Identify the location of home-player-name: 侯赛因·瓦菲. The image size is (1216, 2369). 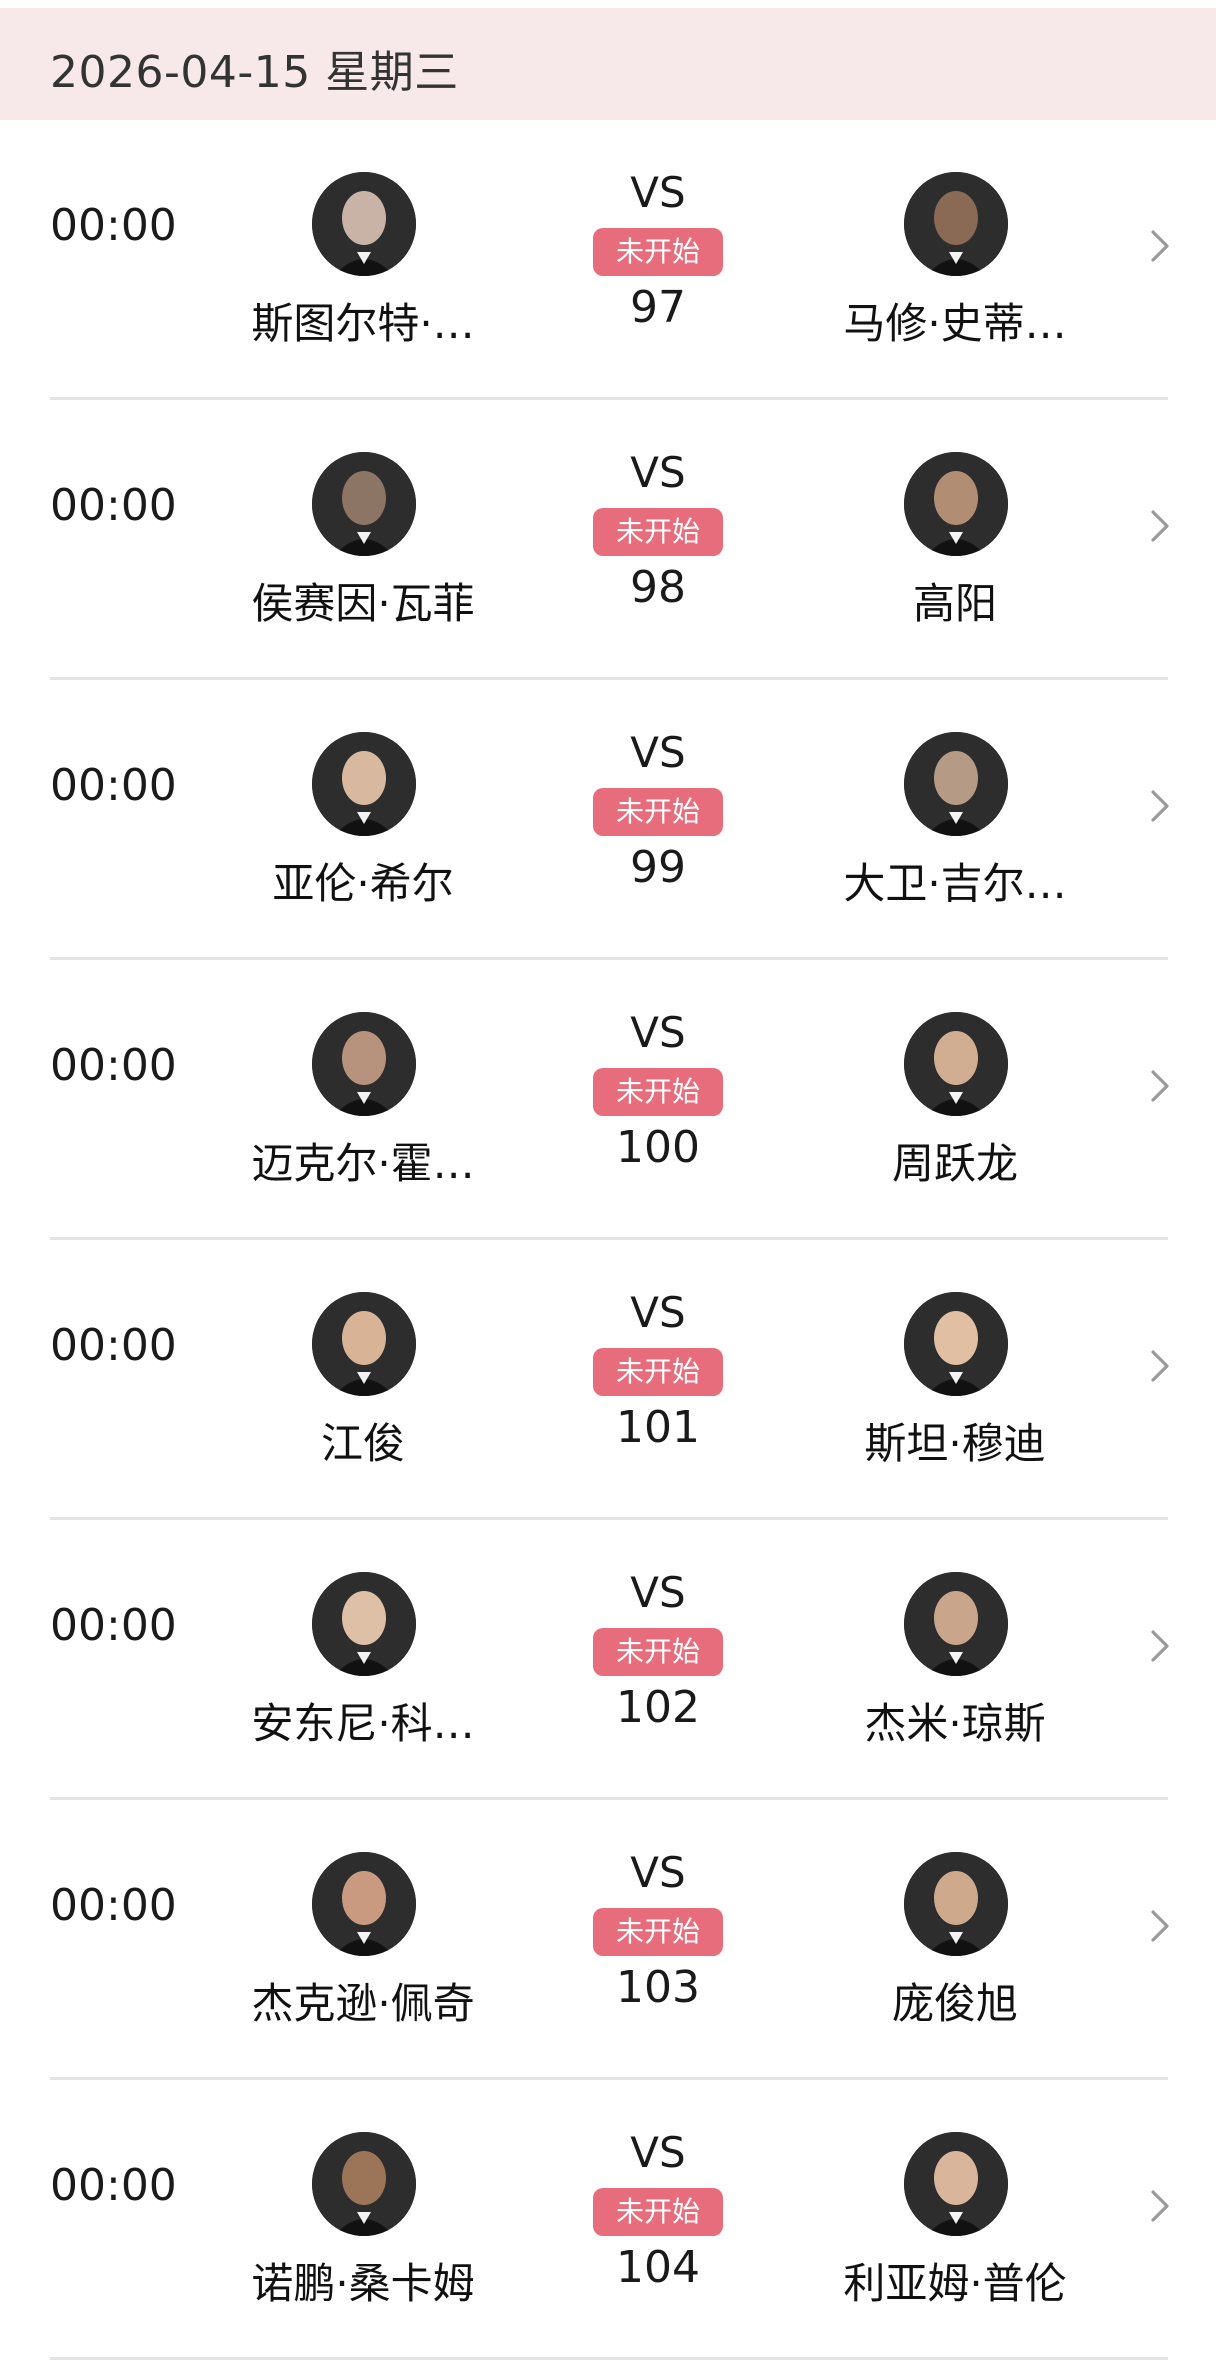
(363, 603).